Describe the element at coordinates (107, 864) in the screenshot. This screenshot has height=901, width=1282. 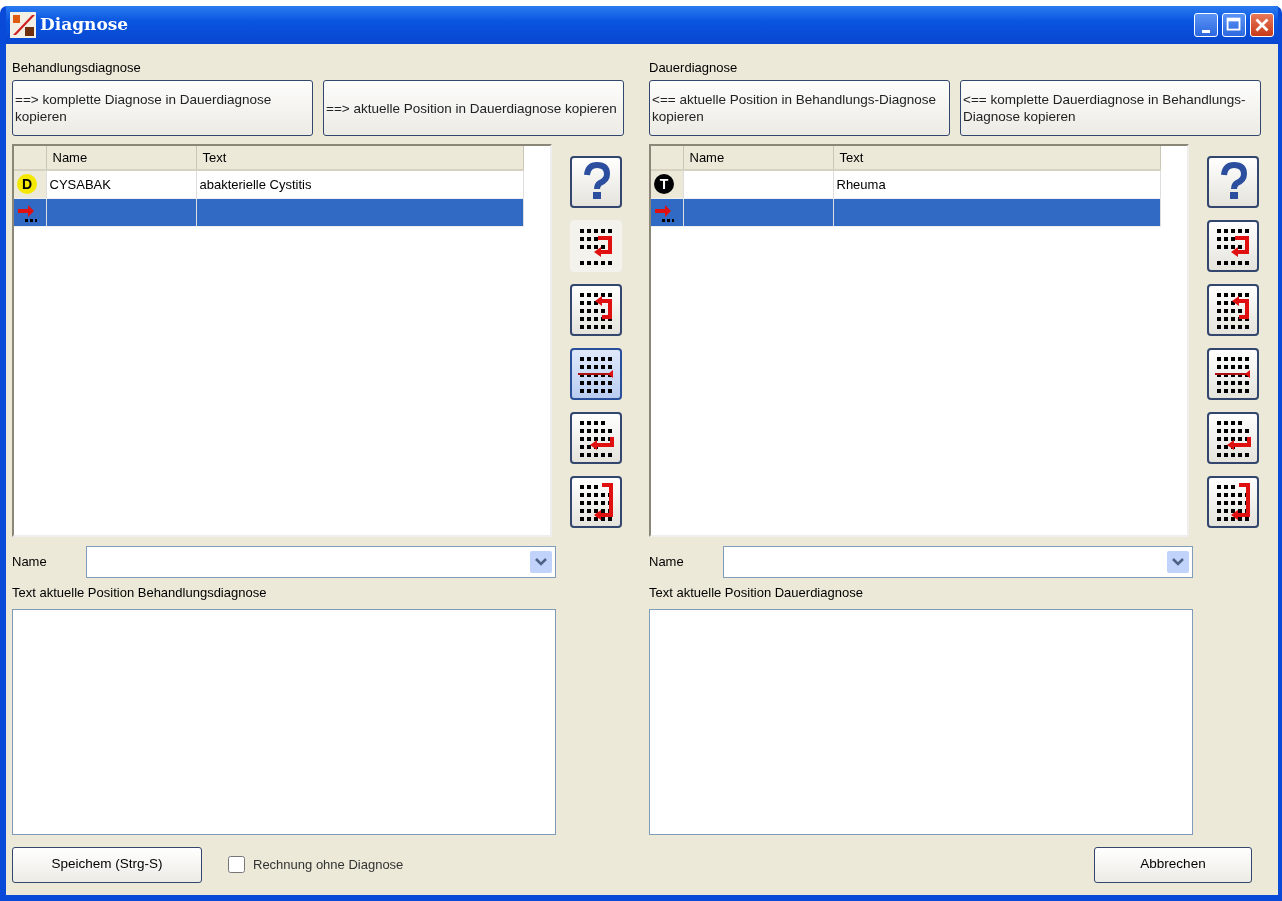
I see `save-button: Speichem (Strg-S)` at that location.